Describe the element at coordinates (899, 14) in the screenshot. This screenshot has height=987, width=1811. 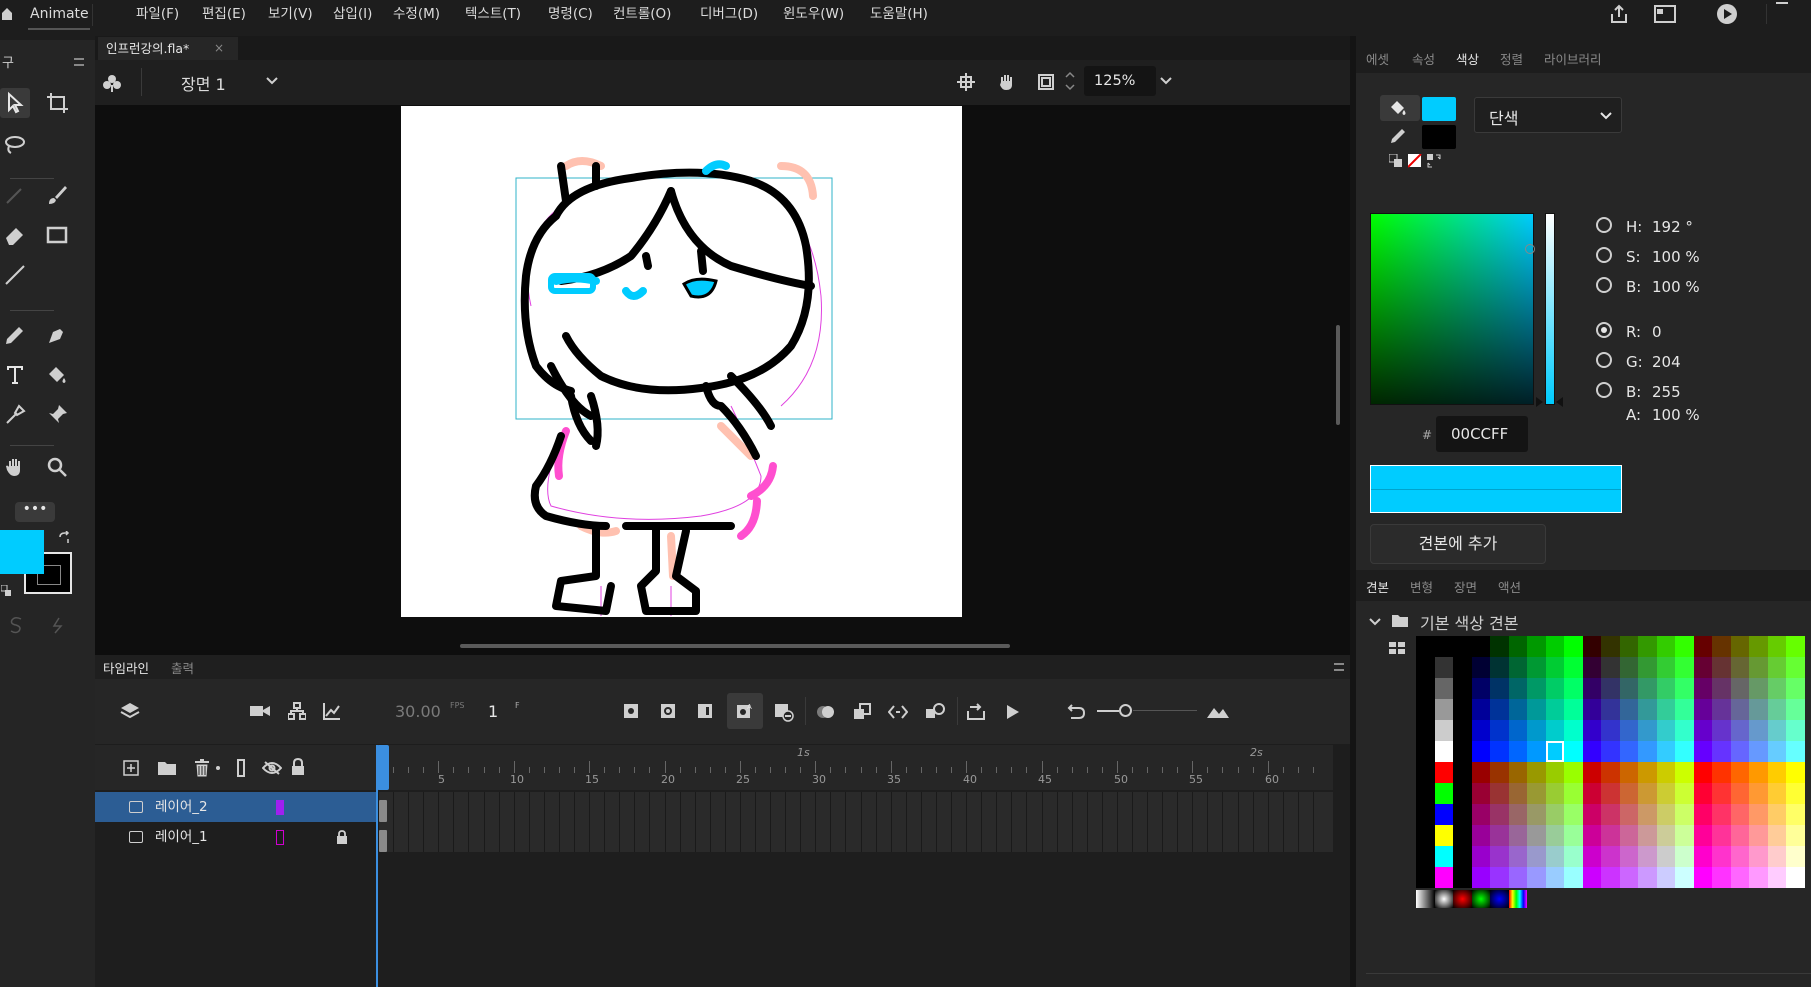
I see `menu-help: 도움말(H)` at that location.